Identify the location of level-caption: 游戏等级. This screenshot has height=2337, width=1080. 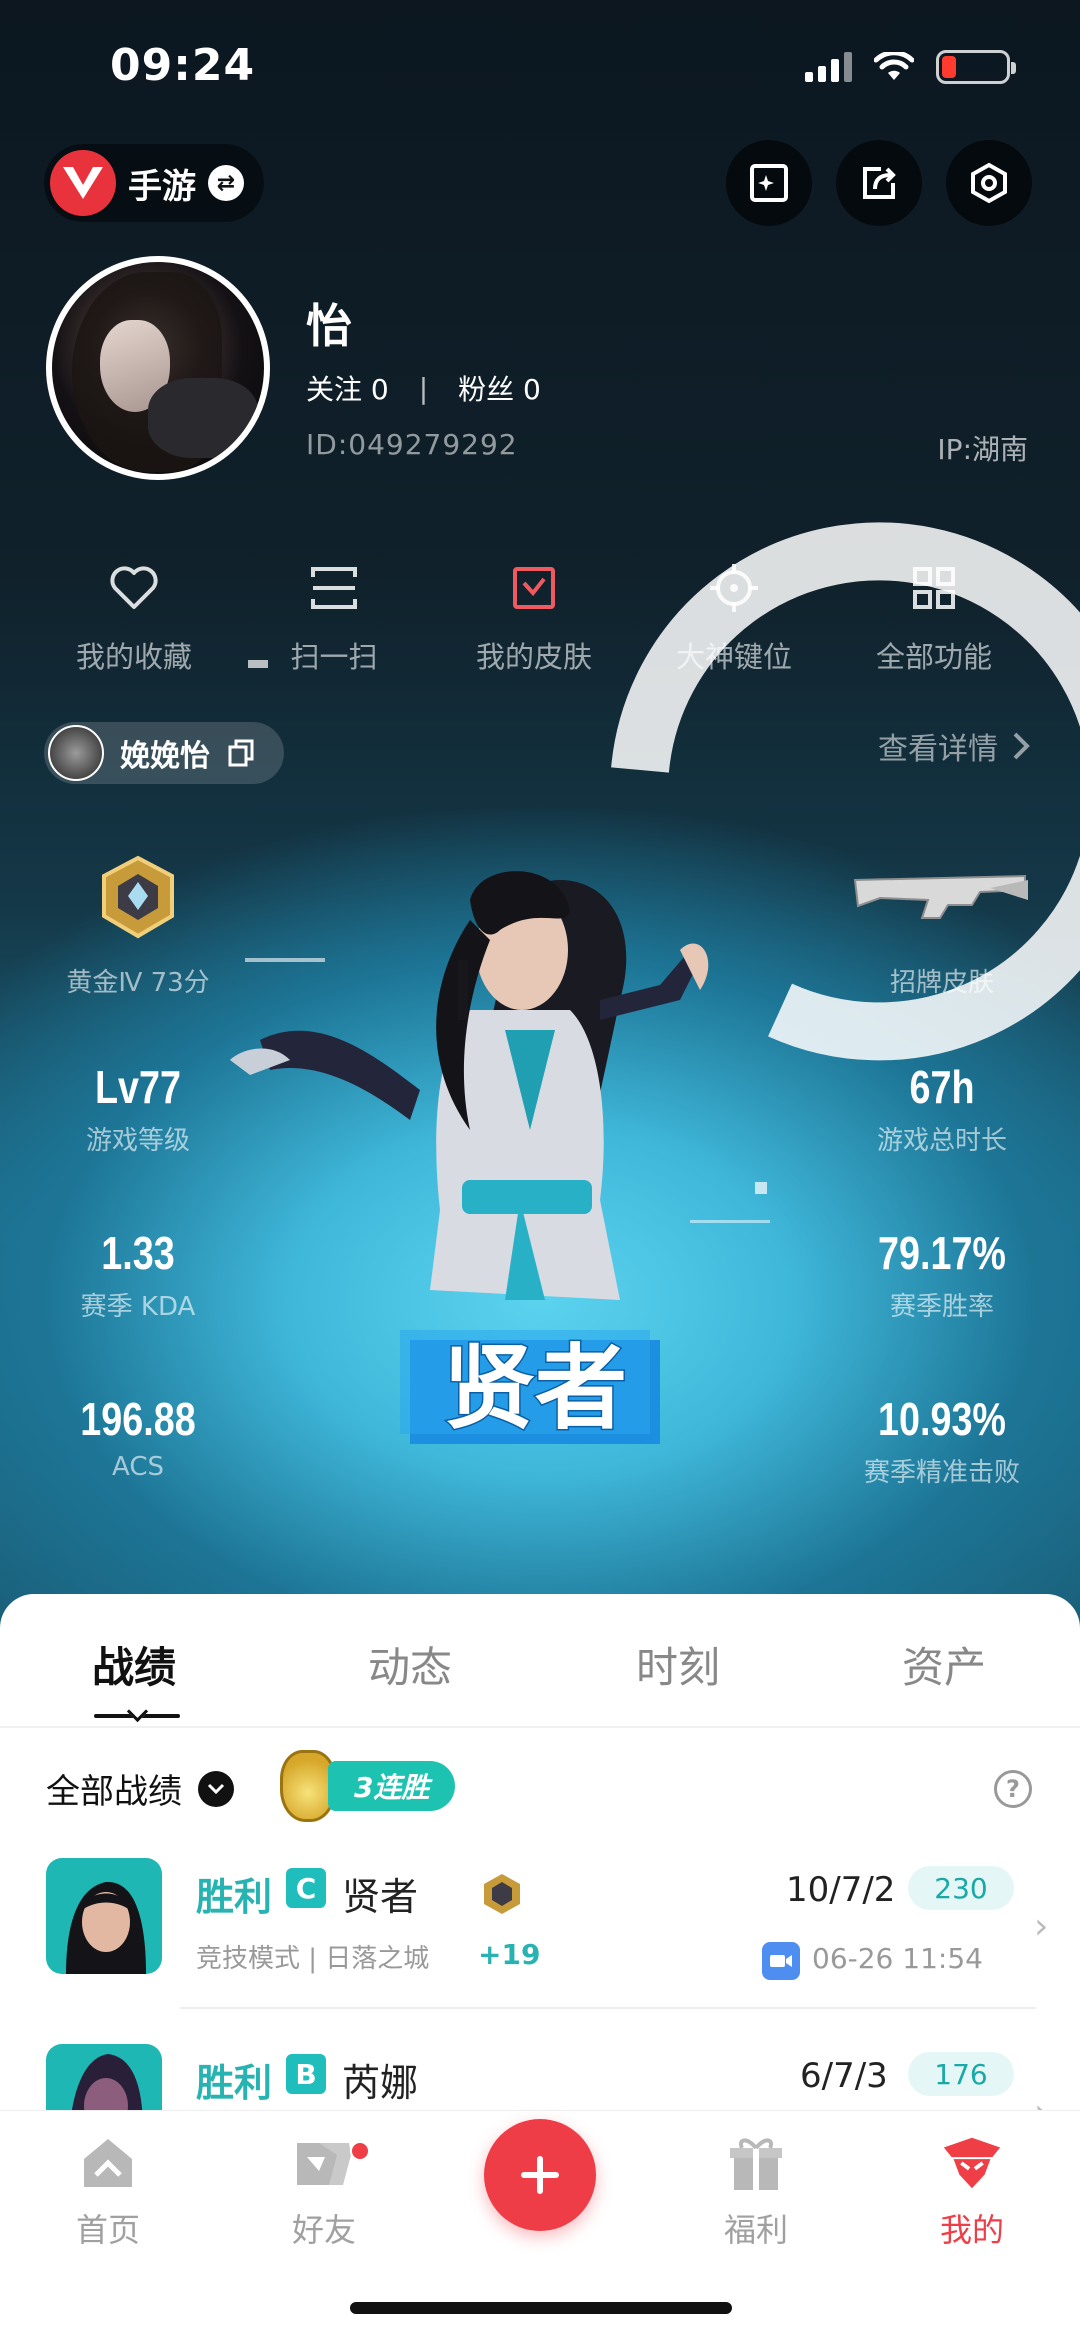
(137, 1141).